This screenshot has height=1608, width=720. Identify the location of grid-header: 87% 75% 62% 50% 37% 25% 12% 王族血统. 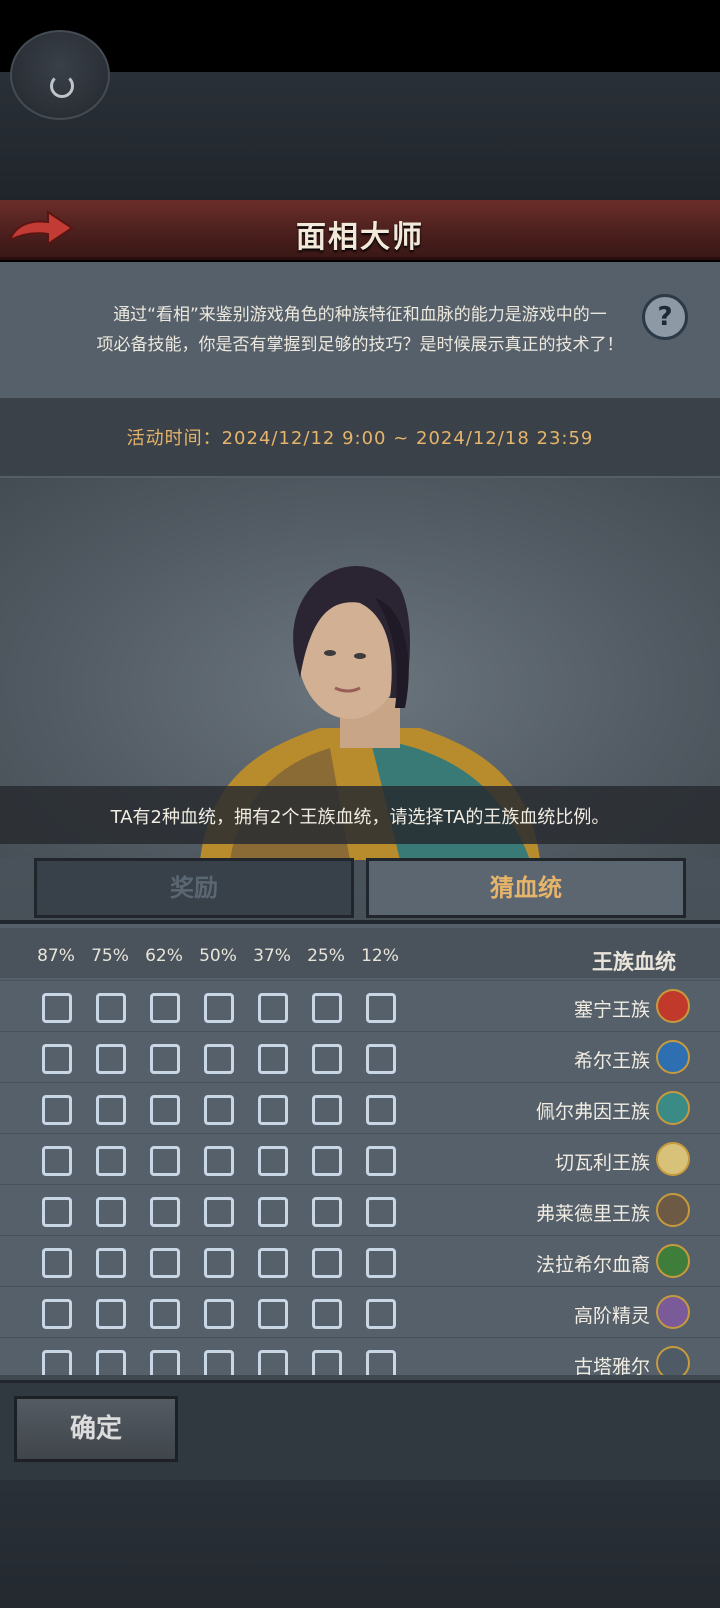
(360, 953).